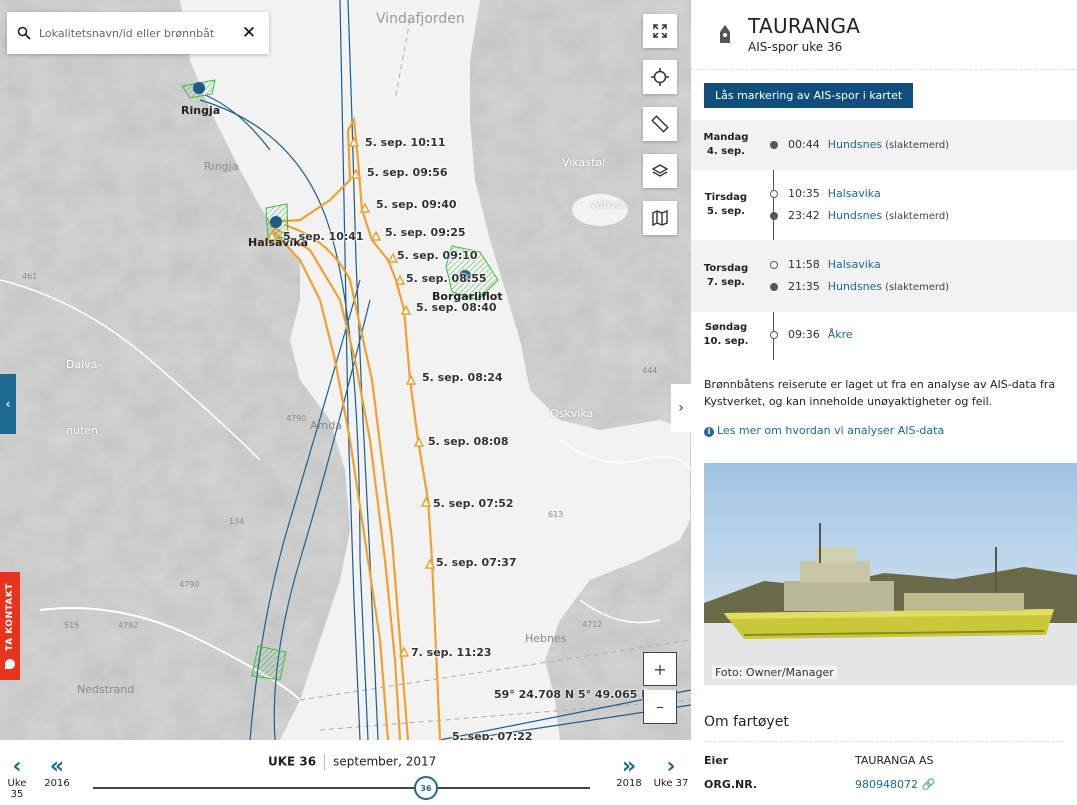  What do you see at coordinates (660, 171) in the screenshot?
I see `layers-button` at bounding box center [660, 171].